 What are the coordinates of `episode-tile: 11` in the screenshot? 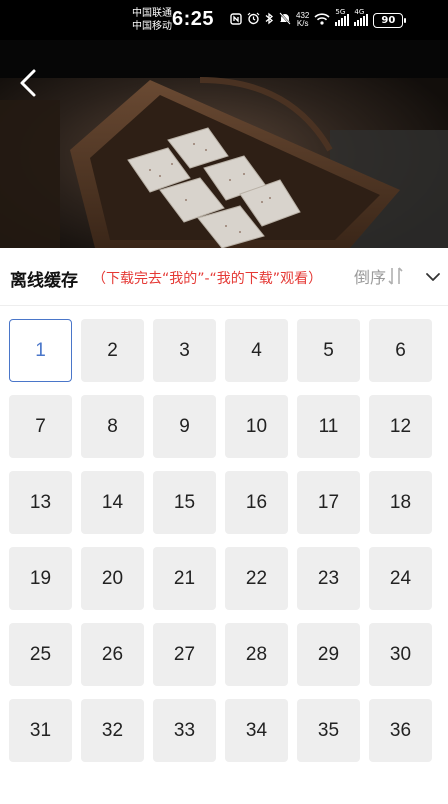 It's located at (328, 426).